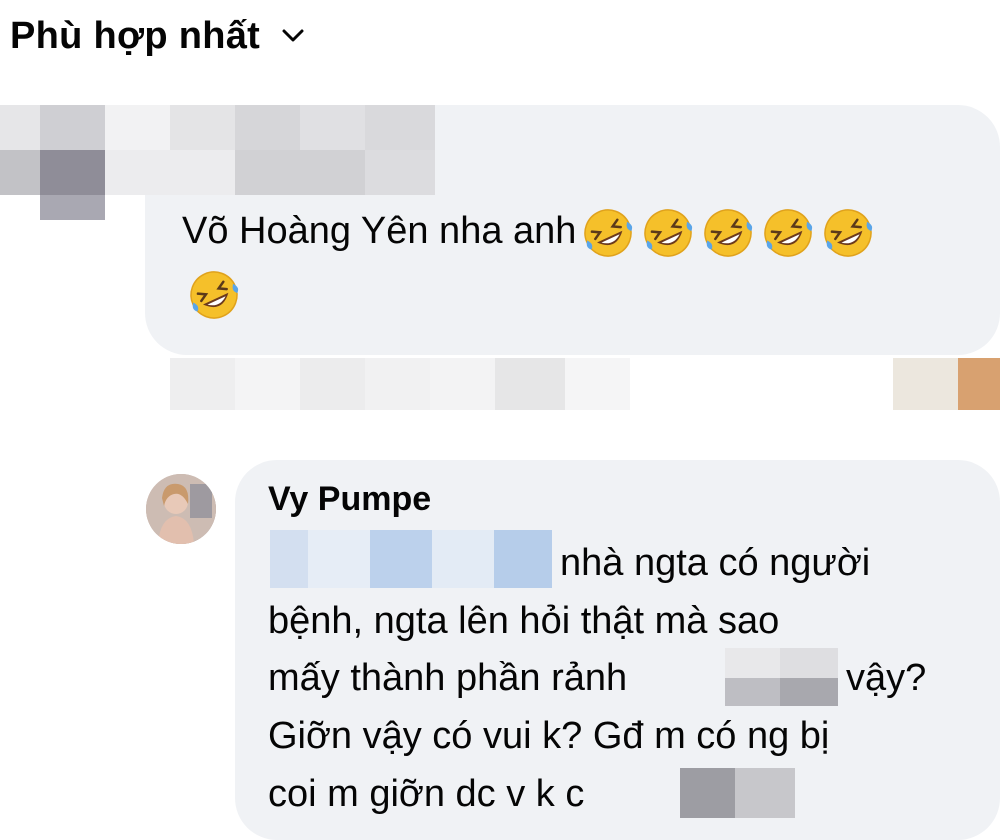 This screenshot has width=1000, height=840. What do you see at coordinates (524, 621) in the screenshot?
I see `reply-line-2: bệnh, ngta lên hỏi thật mà sao` at bounding box center [524, 621].